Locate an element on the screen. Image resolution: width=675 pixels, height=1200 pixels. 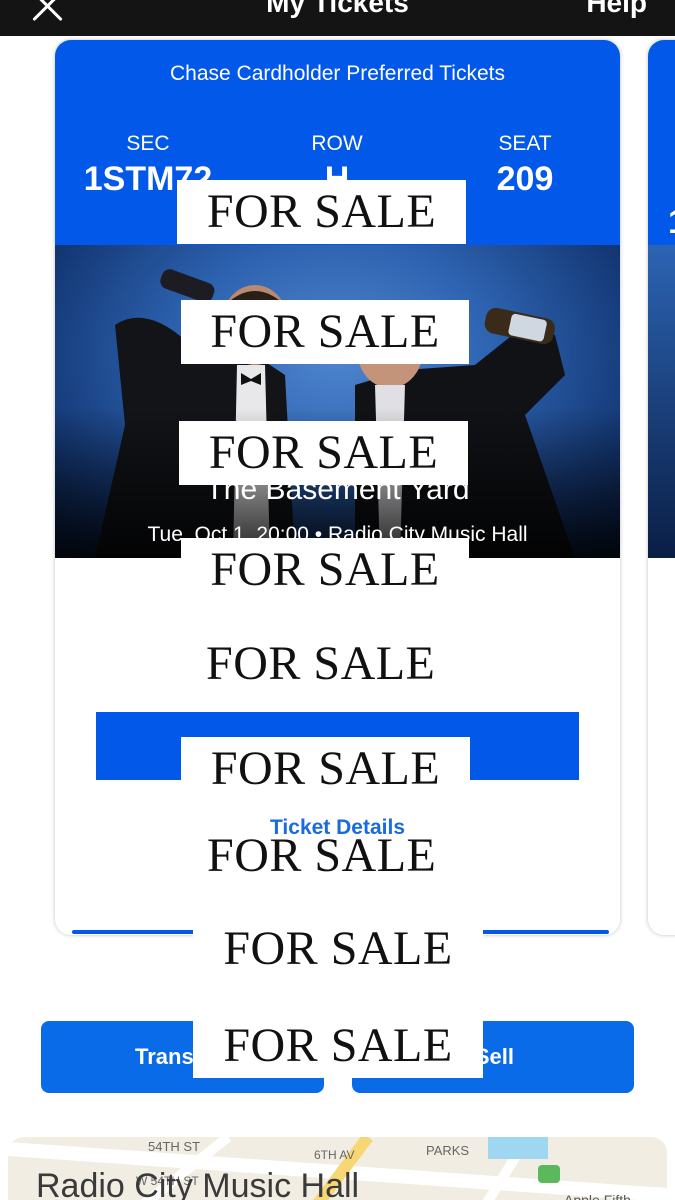
map-street-label: 54TH ST is located at coordinates (174, 1146).